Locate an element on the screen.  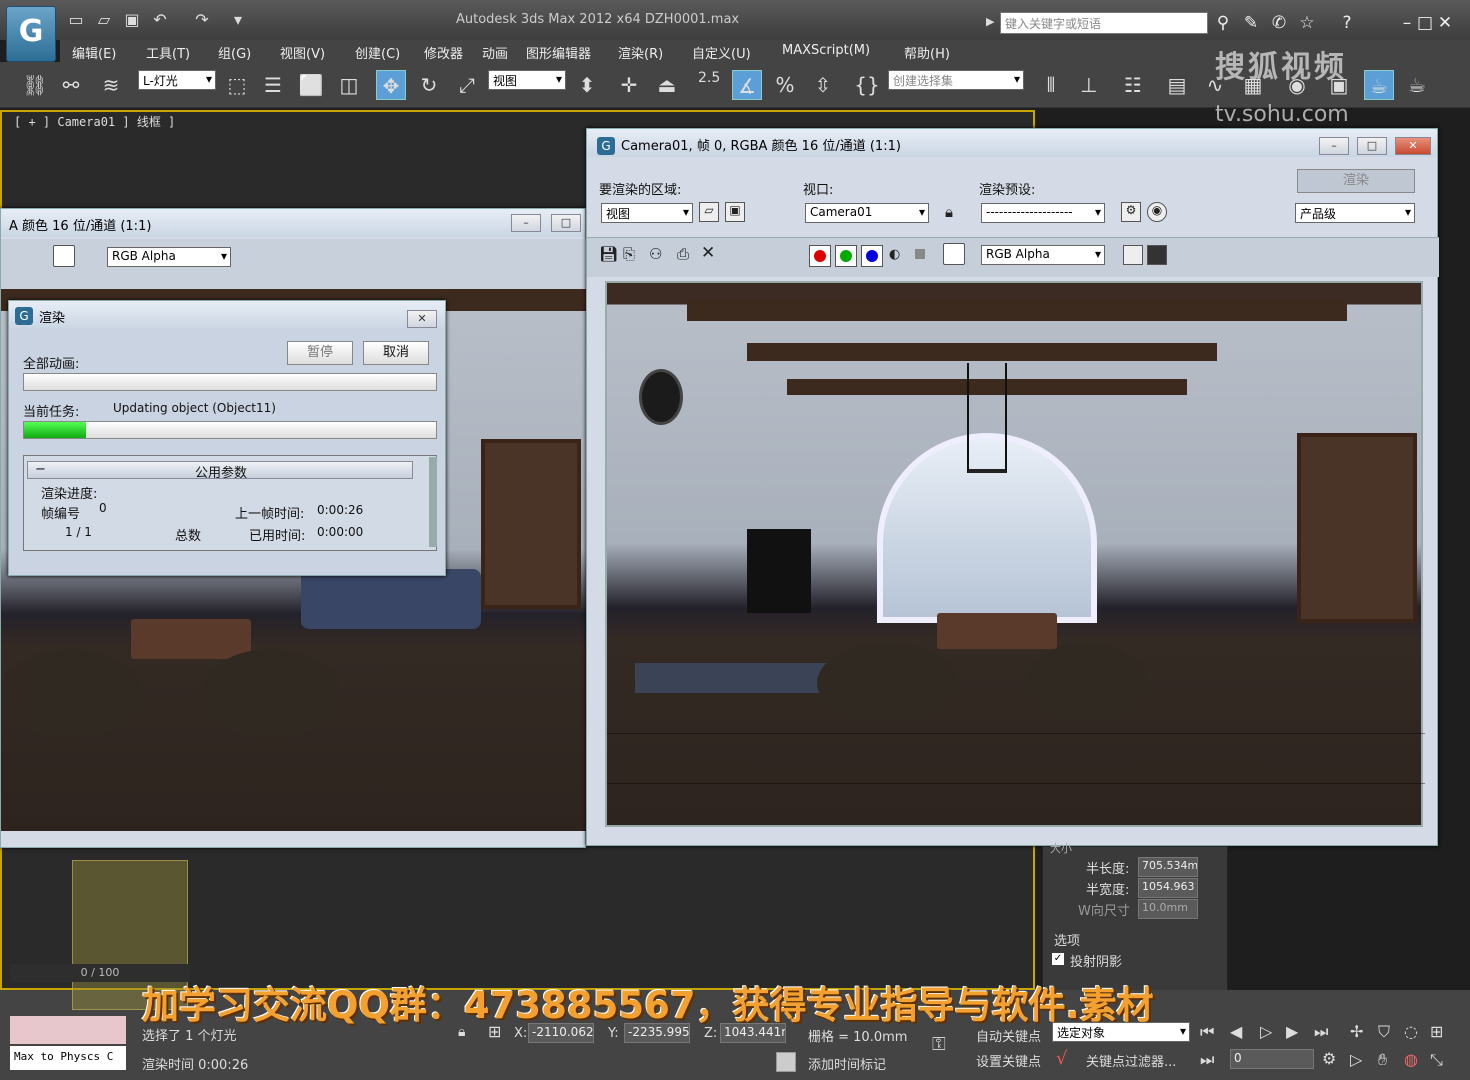
selection-filter-dropdown: L-灯光 is located at coordinates (177, 80).